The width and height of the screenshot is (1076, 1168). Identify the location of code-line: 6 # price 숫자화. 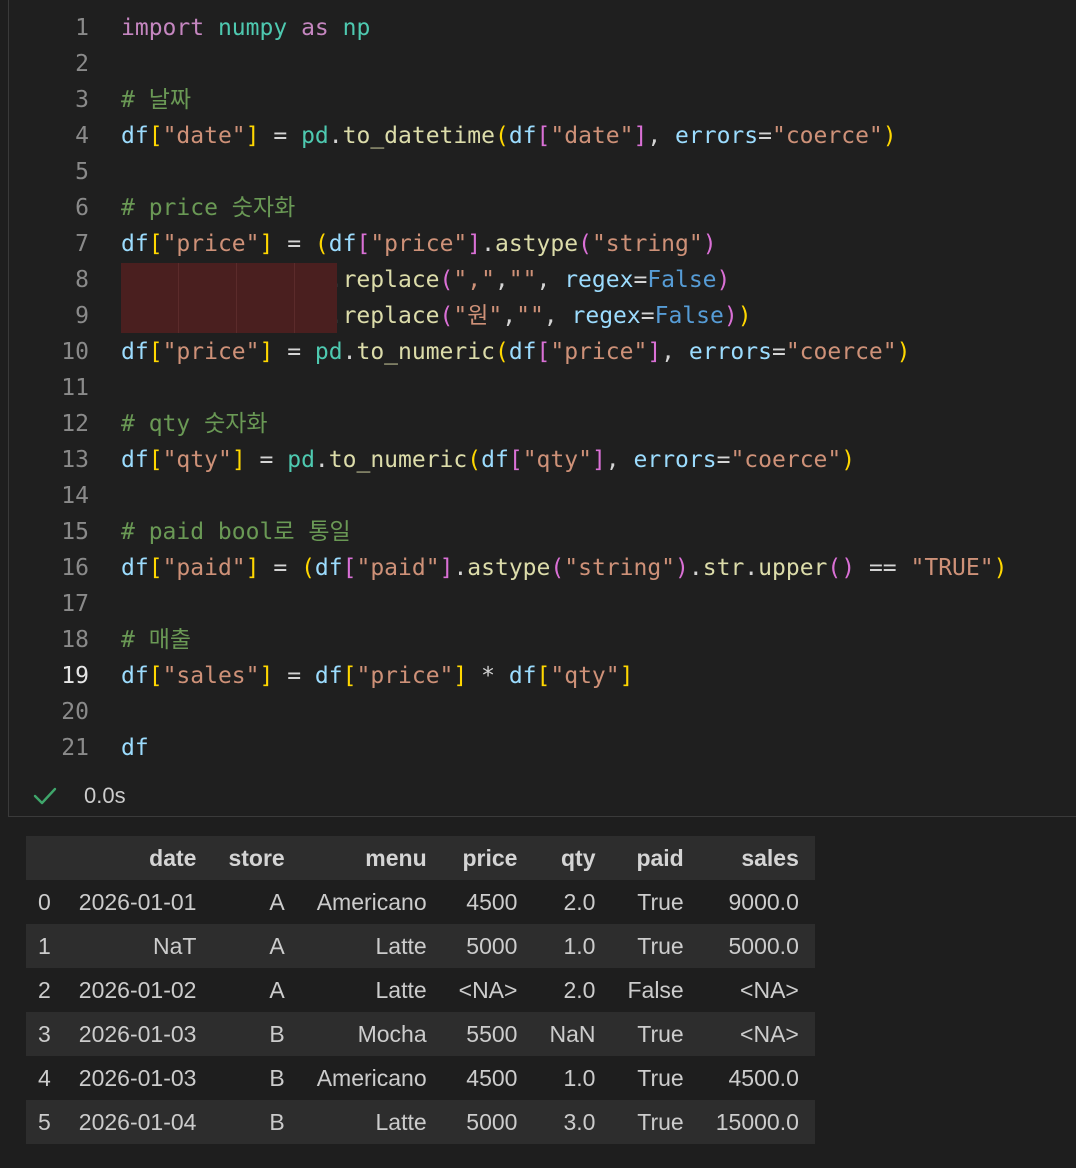
(542, 208).